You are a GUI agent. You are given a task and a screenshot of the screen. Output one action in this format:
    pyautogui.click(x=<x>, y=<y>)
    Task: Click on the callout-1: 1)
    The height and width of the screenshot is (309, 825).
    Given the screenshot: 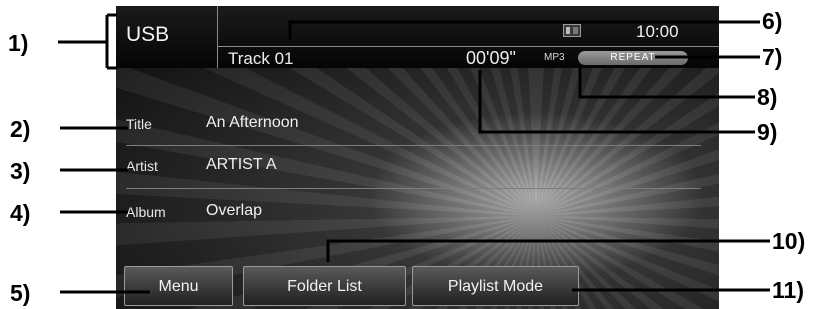 What is the action you would take?
    pyautogui.click(x=18, y=43)
    